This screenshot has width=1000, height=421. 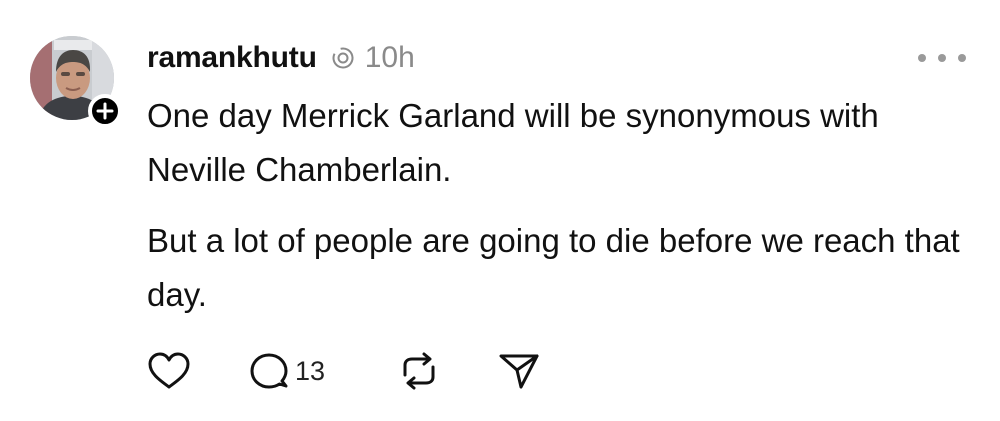 I want to click on plus-icon, so click(x=105, y=111).